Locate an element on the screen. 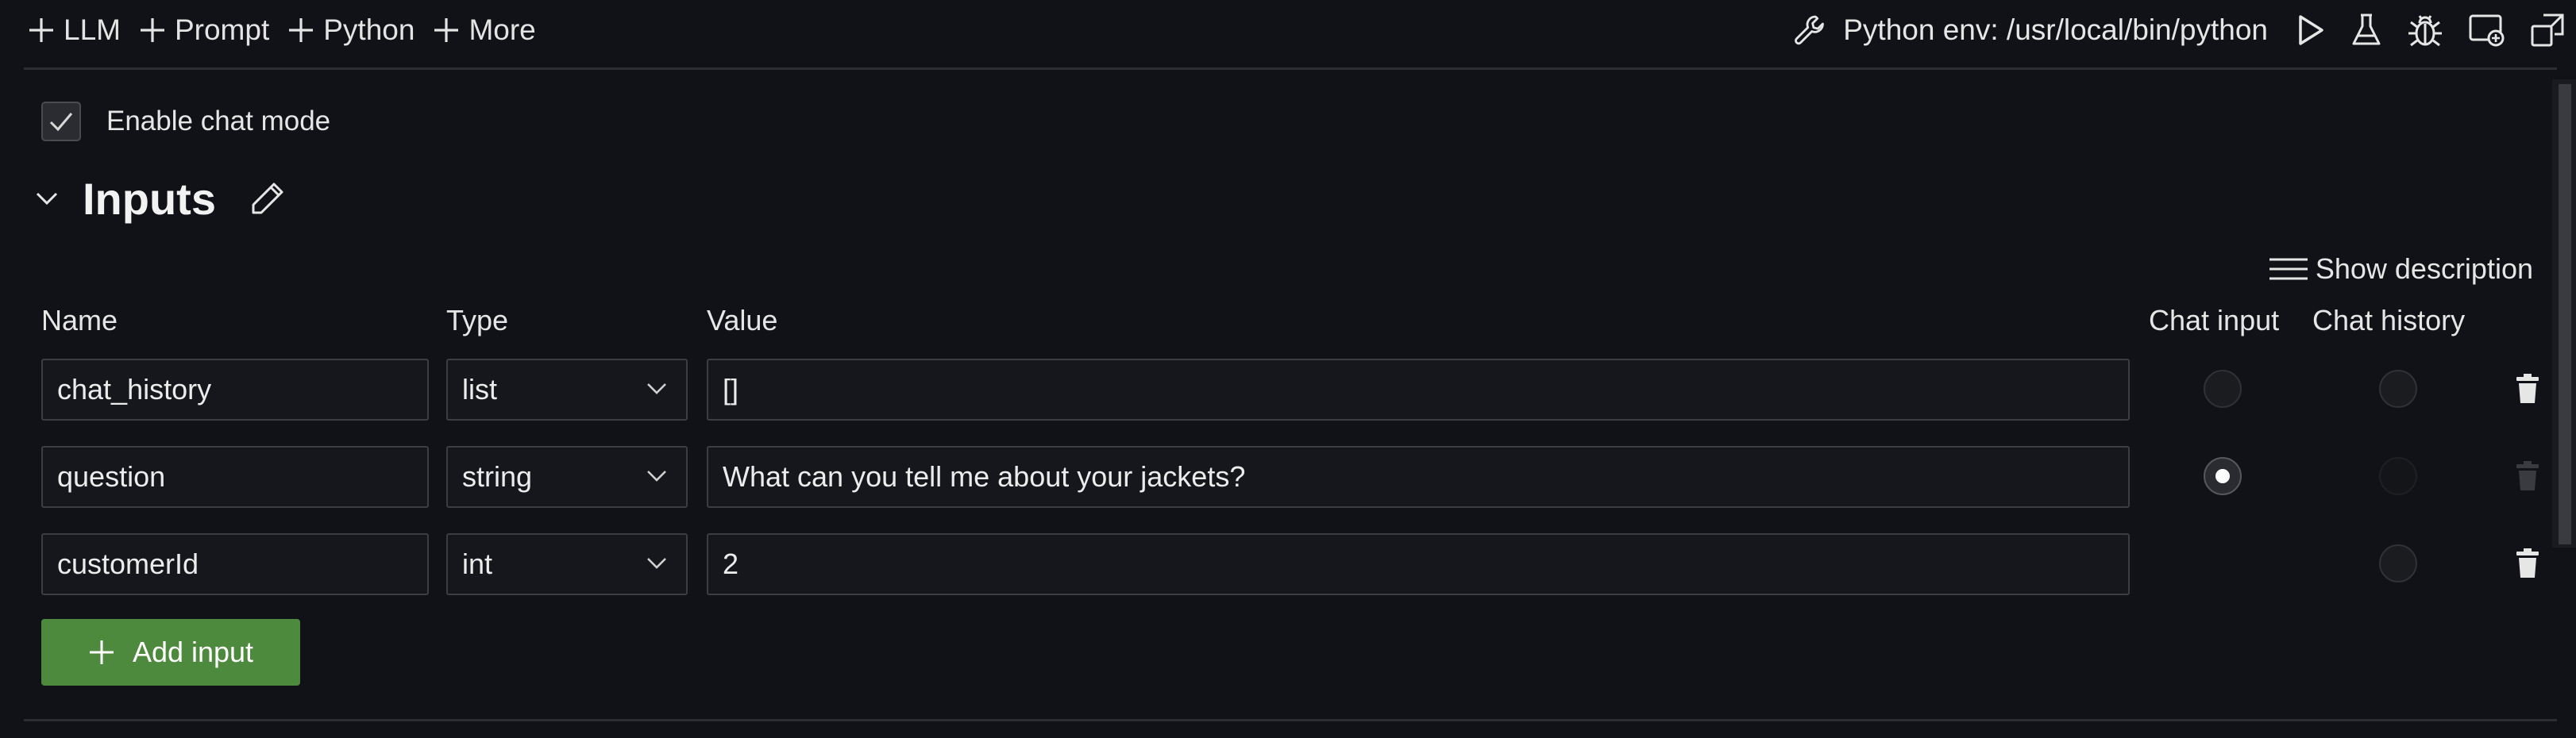 The image size is (2576, 738). input-row: customerId int 2 is located at coordinates (1288, 565).